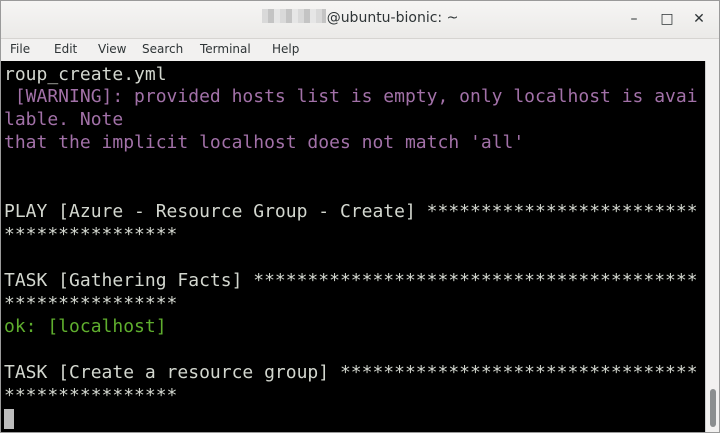 This screenshot has width=720, height=433. What do you see at coordinates (112, 49) in the screenshot?
I see `menu-view: View` at bounding box center [112, 49].